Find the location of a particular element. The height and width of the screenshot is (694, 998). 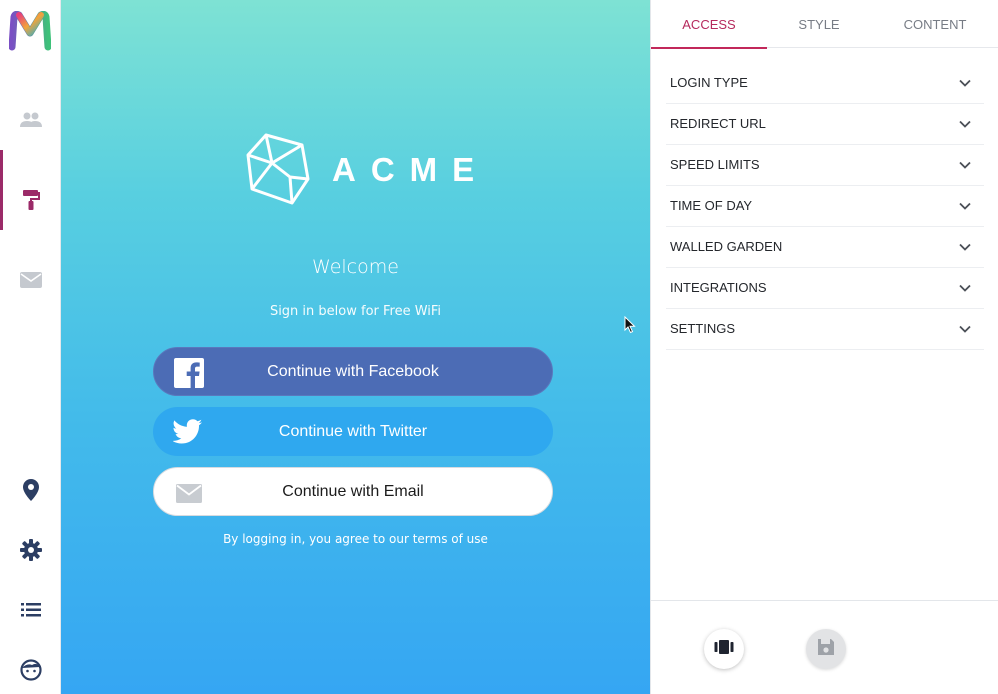

list-icon is located at coordinates (30, 610).